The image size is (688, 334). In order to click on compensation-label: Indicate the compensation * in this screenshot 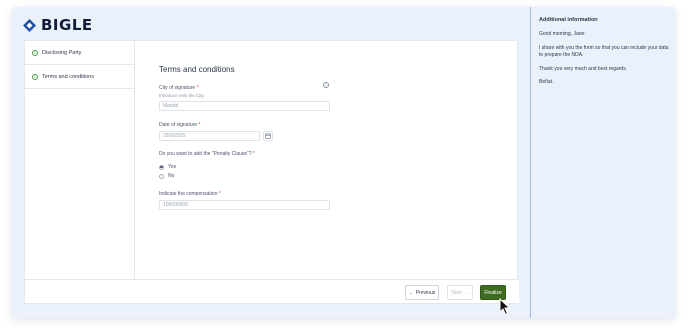, I will do `click(249, 194)`.